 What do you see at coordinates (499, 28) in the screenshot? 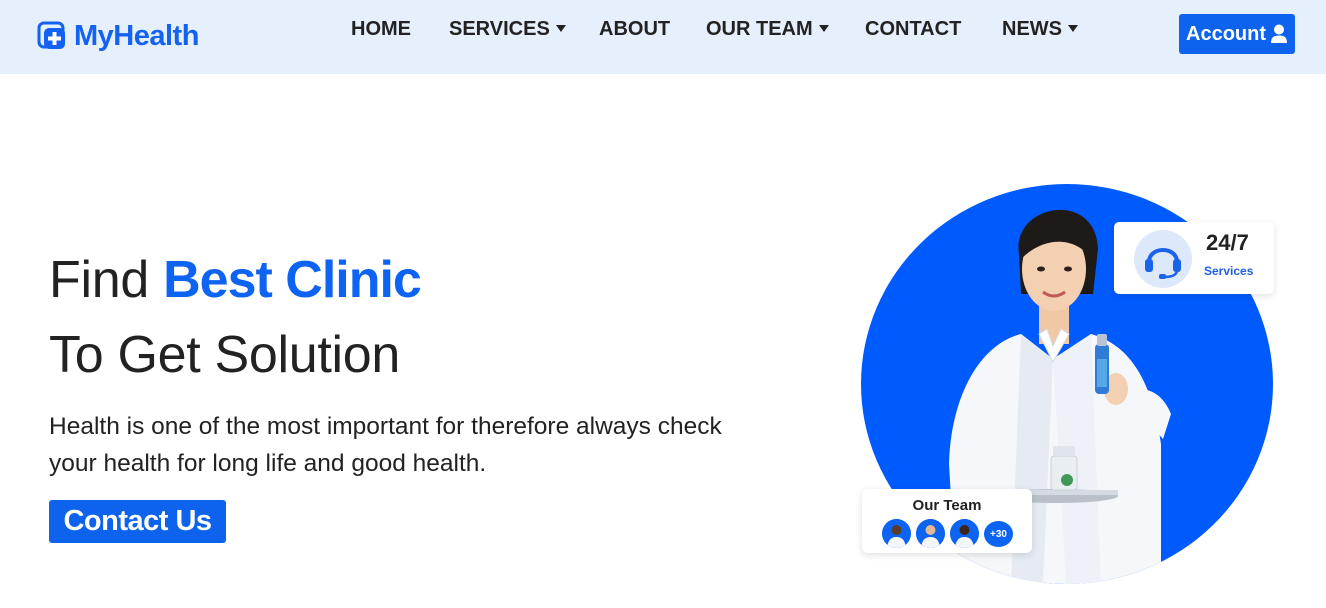
I see `nav-services-label: SERVICES` at bounding box center [499, 28].